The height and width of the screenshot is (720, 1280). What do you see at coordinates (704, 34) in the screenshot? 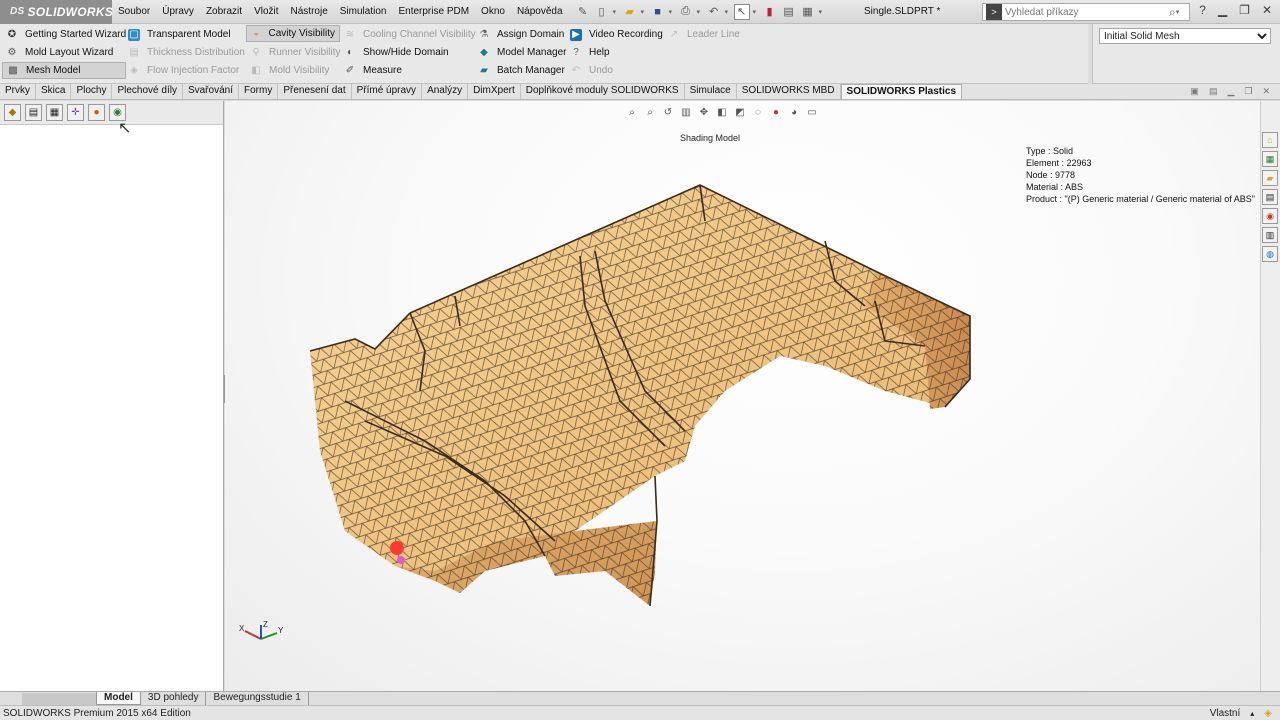
I see `leader-line-button: ↗ Leader Line` at bounding box center [704, 34].